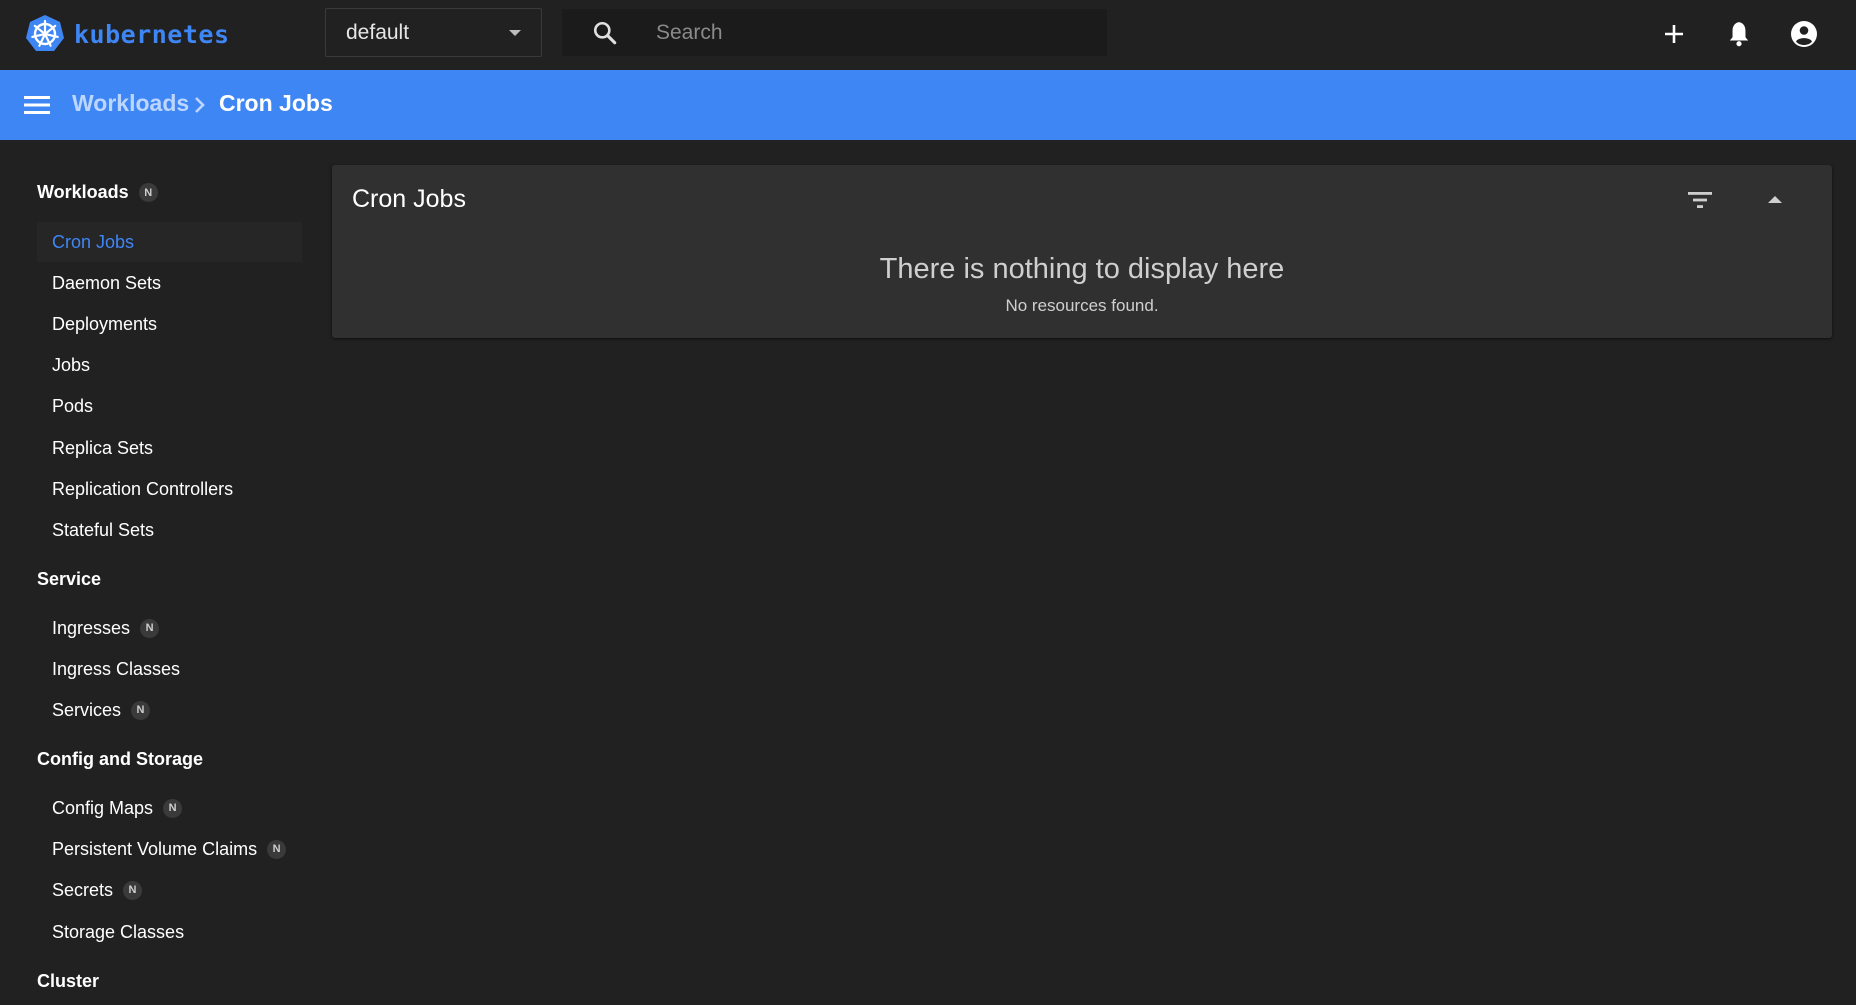 Image resolution: width=1856 pixels, height=1005 pixels. Describe the element at coordinates (433, 32) in the screenshot. I see `namespace-select: default` at that location.